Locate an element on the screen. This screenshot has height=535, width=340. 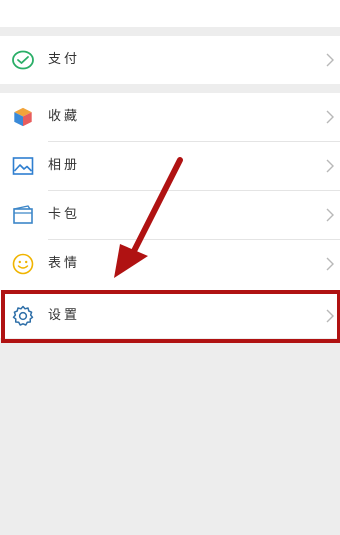
card-icon is located at coordinates (23, 215).